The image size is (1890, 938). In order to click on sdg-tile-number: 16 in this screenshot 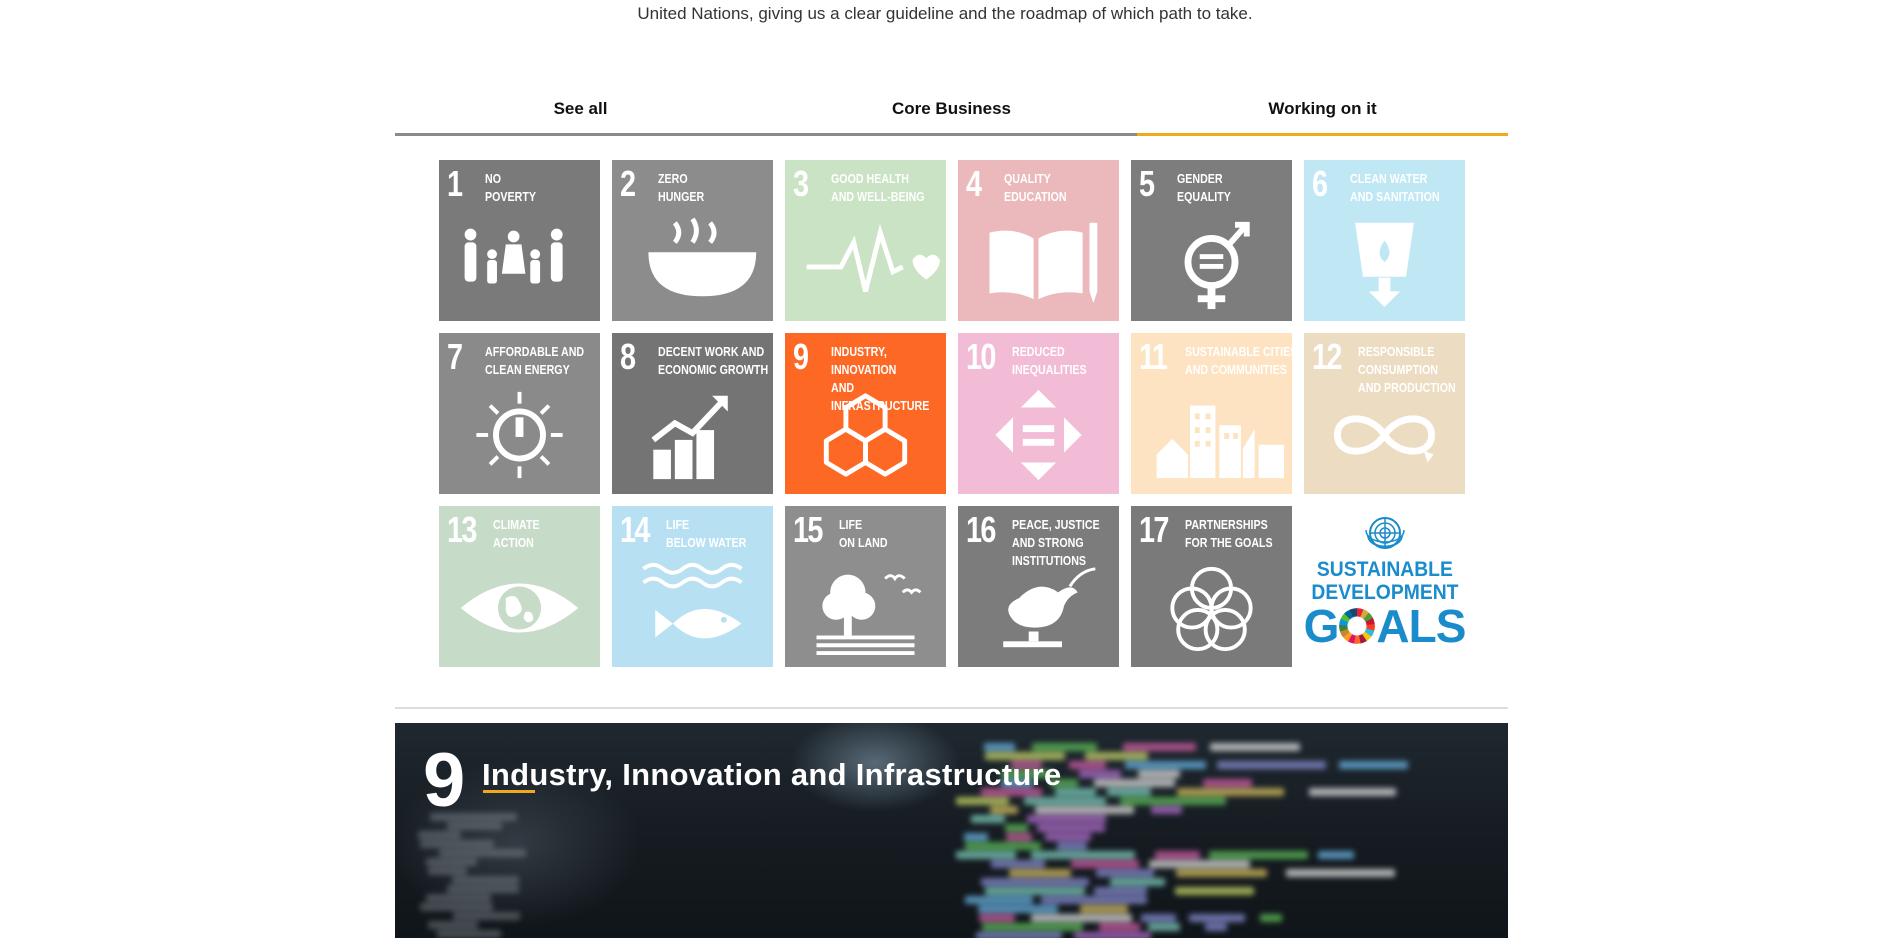, I will do `click(981, 529)`.